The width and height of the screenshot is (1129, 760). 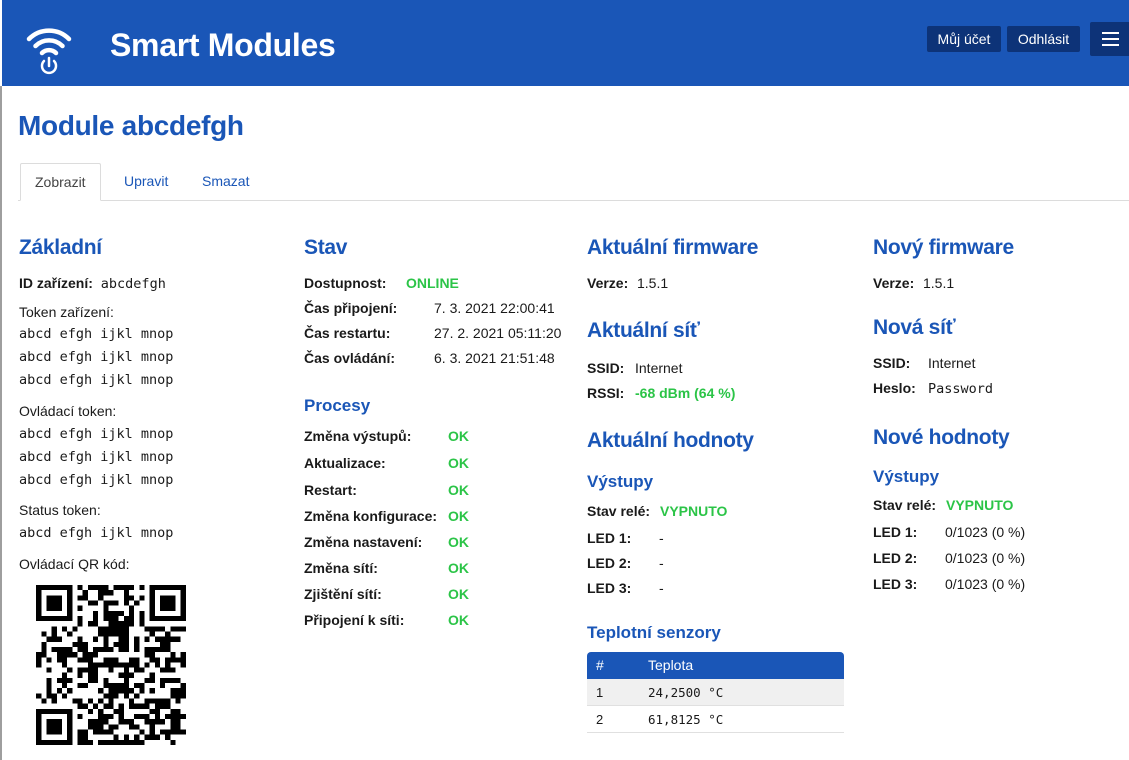 What do you see at coordinates (111, 665) in the screenshot?
I see `qr-code-image` at bounding box center [111, 665].